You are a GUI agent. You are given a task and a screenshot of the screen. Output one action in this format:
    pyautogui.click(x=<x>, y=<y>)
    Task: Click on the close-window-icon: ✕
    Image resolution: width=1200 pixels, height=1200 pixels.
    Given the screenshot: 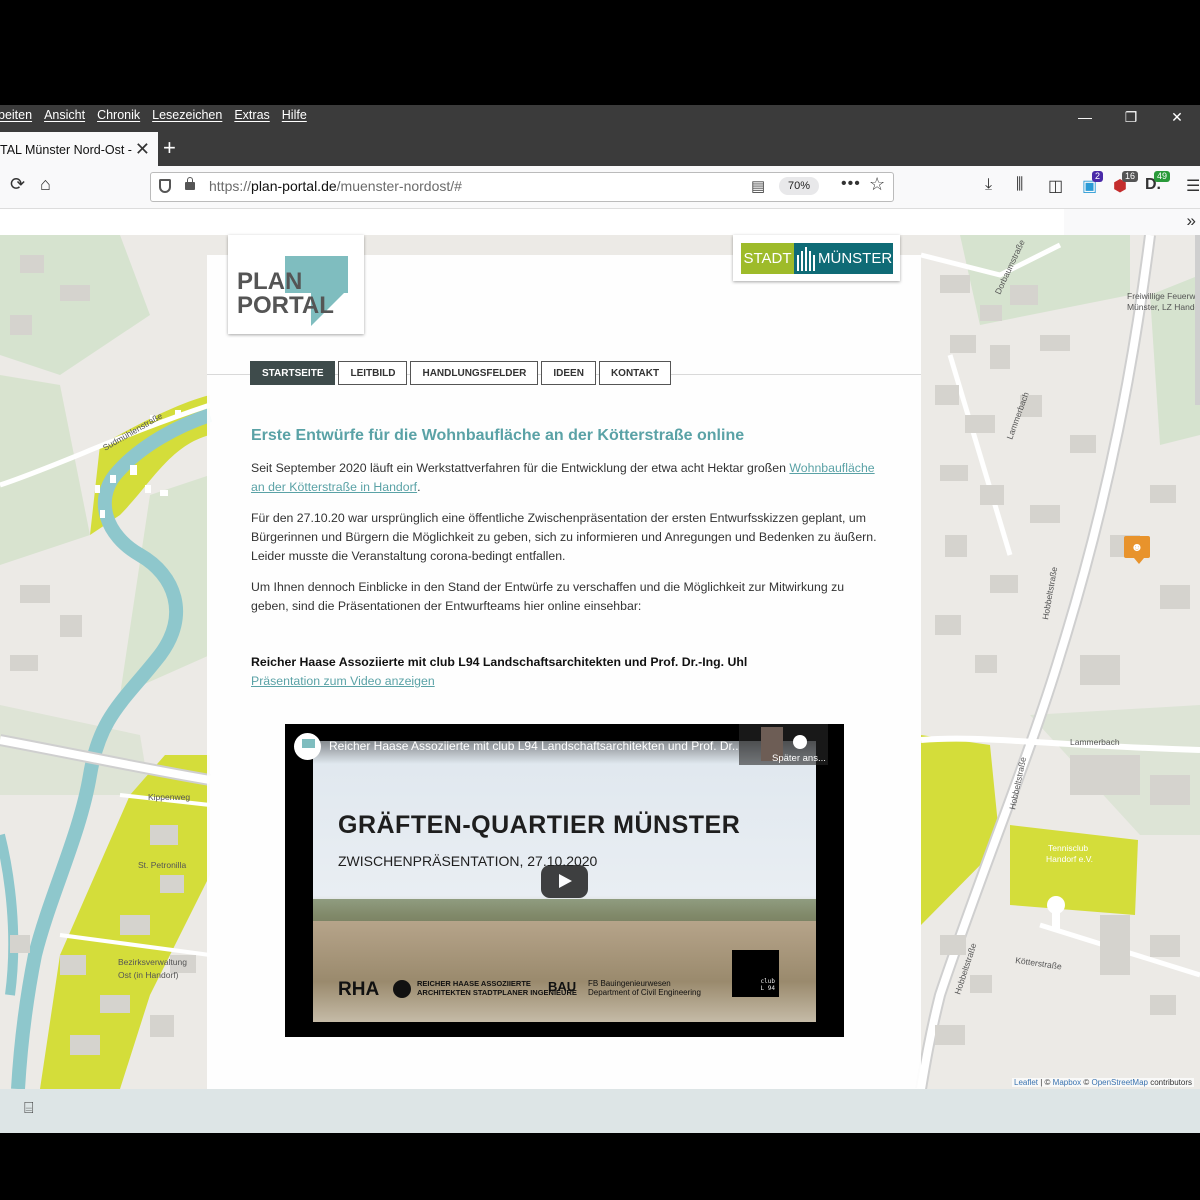 What is the action you would take?
    pyautogui.click(x=1177, y=117)
    